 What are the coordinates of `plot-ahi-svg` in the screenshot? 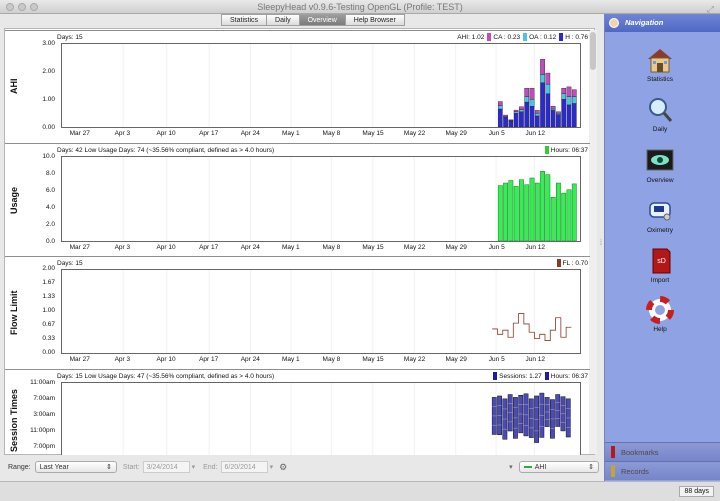 It's located at (349, 85).